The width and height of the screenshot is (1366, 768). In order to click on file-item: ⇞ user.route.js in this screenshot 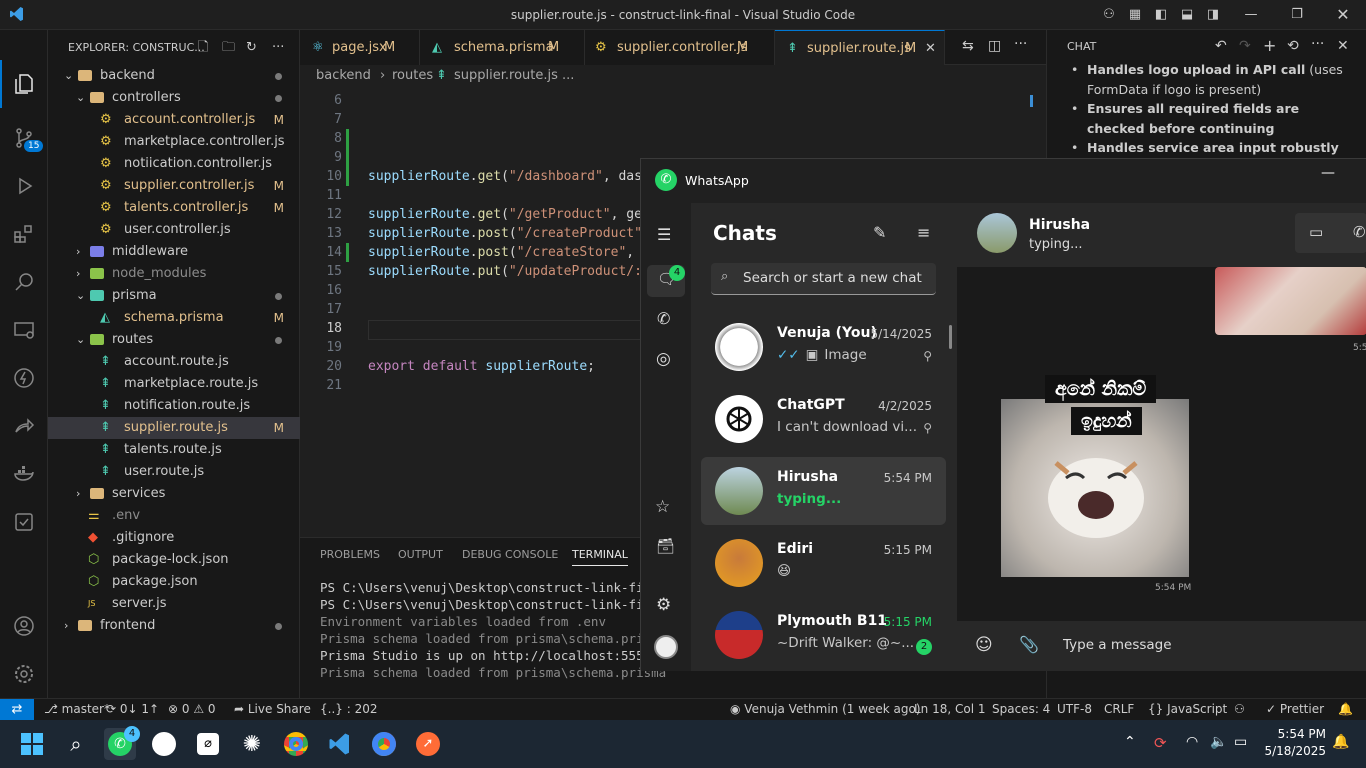, I will do `click(174, 472)`.